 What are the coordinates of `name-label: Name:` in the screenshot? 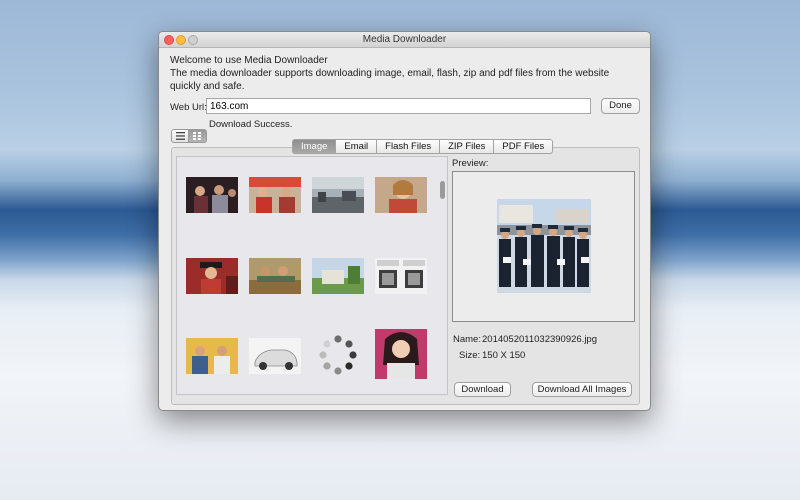 It's located at (467, 339).